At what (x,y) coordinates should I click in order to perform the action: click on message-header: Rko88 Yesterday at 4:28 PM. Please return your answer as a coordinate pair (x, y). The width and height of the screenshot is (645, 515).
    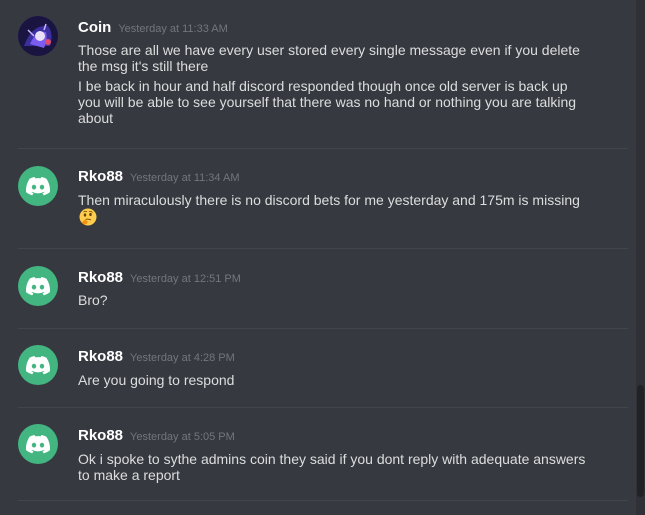
    Looking at the image, I should click on (156, 356).